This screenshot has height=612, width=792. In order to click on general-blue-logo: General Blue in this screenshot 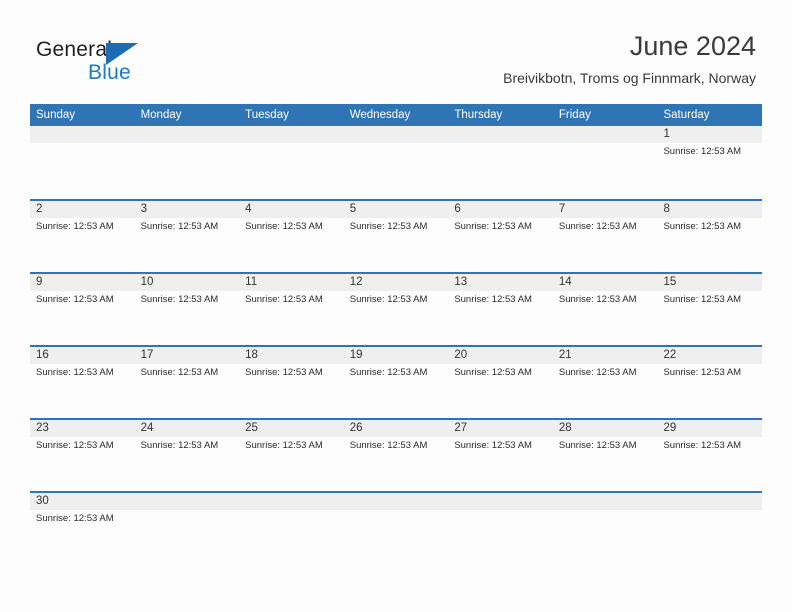, I will do `click(101, 62)`.